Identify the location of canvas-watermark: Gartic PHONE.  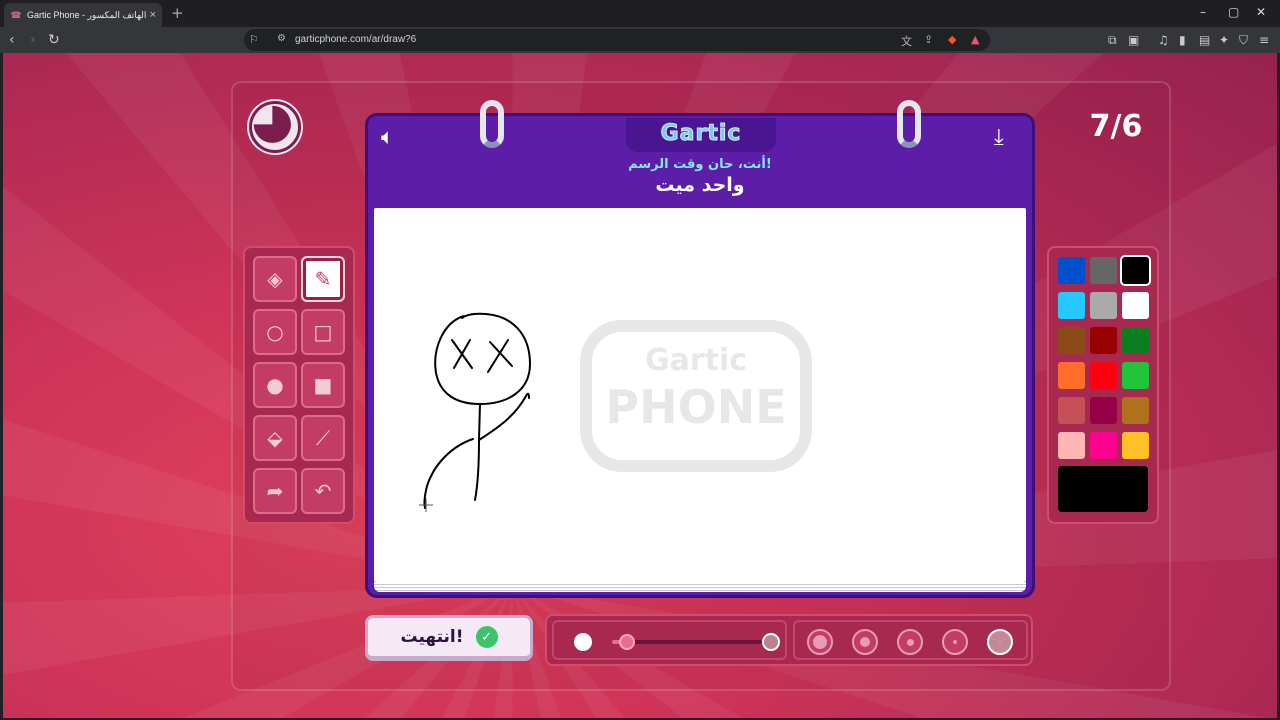
(696, 396).